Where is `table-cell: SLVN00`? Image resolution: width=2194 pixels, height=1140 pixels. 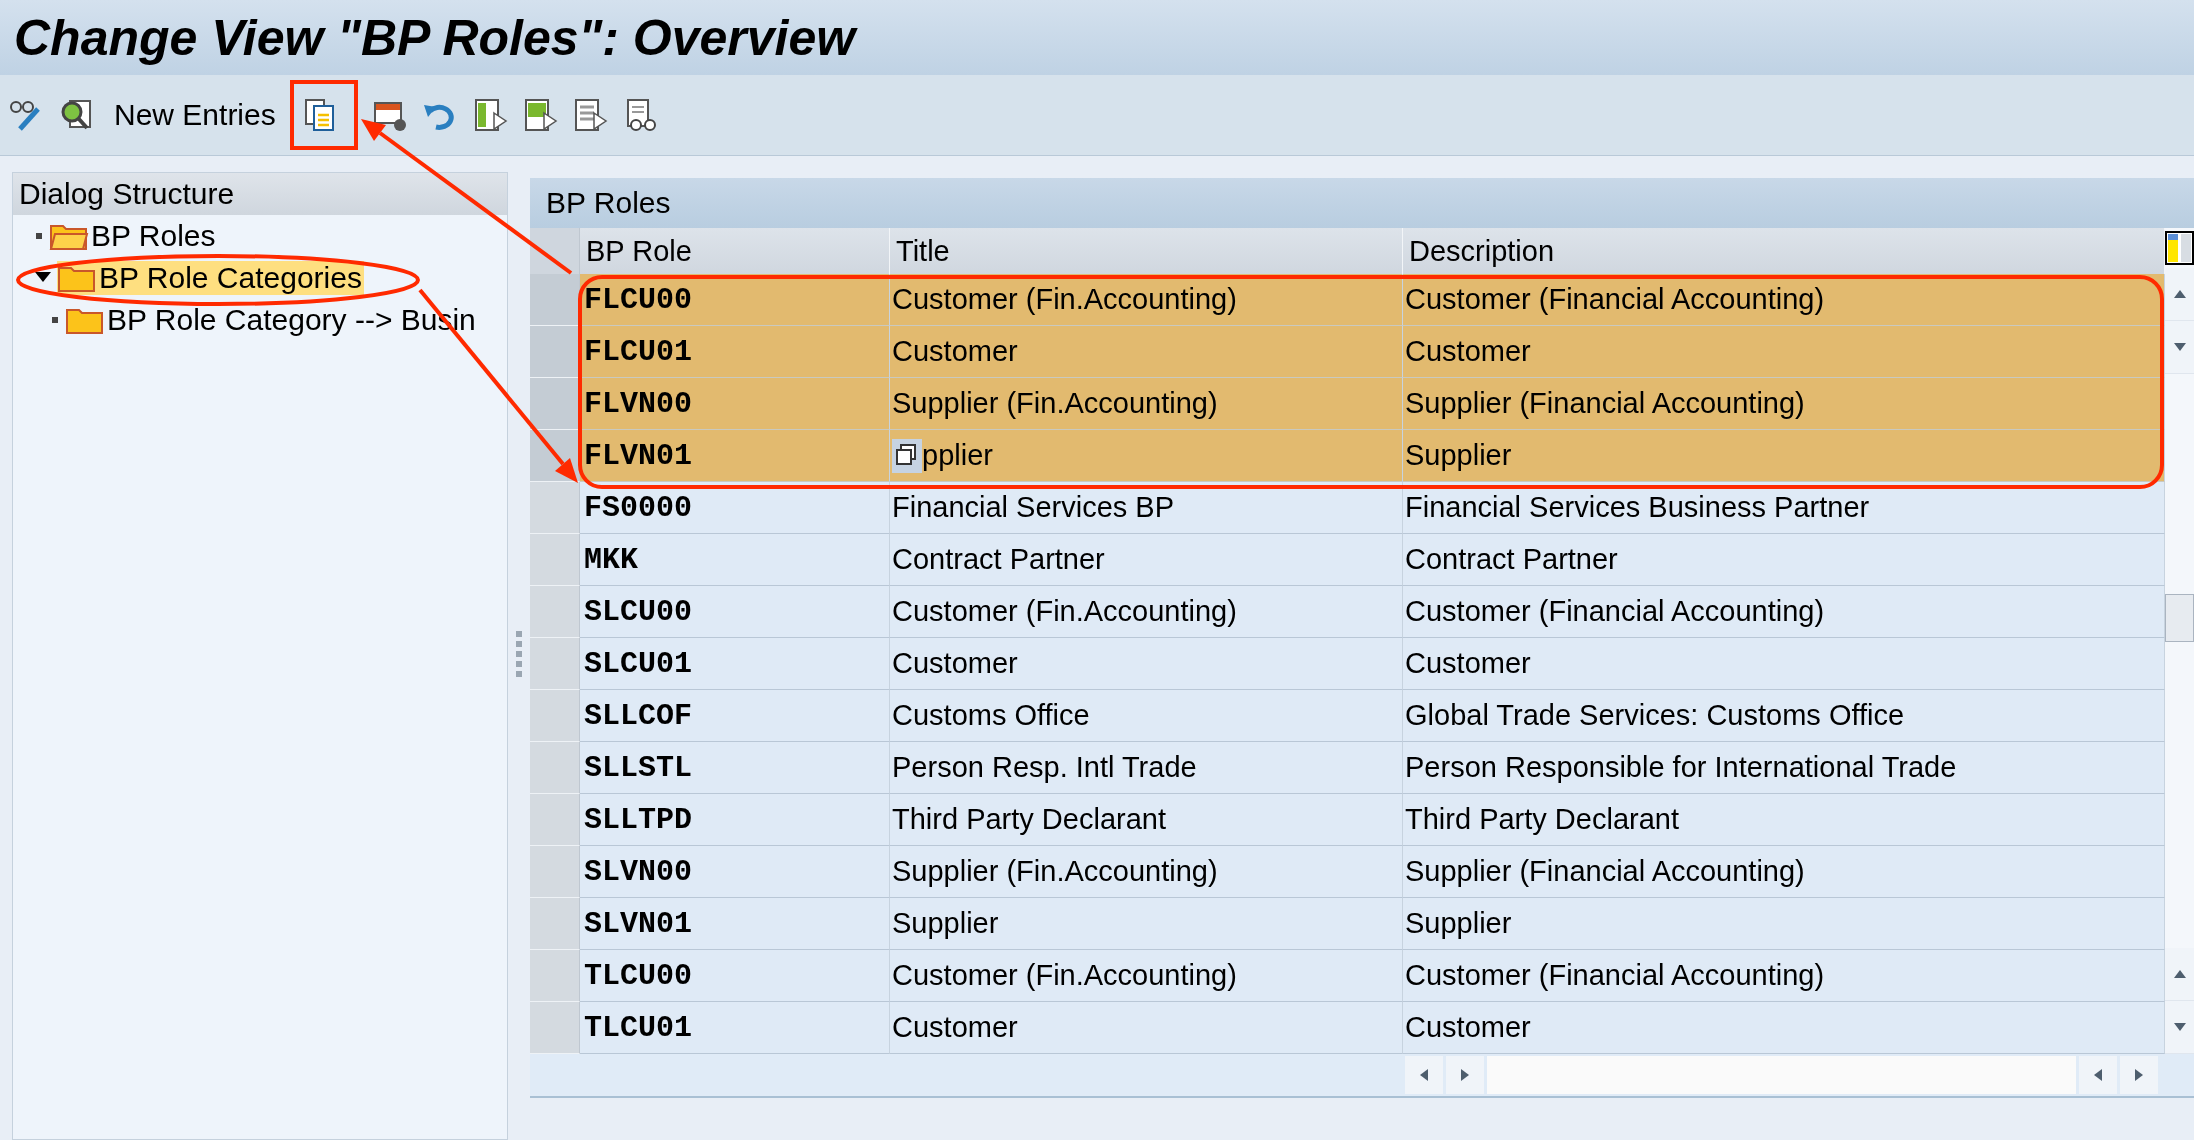
table-cell: SLVN00 is located at coordinates (735, 872).